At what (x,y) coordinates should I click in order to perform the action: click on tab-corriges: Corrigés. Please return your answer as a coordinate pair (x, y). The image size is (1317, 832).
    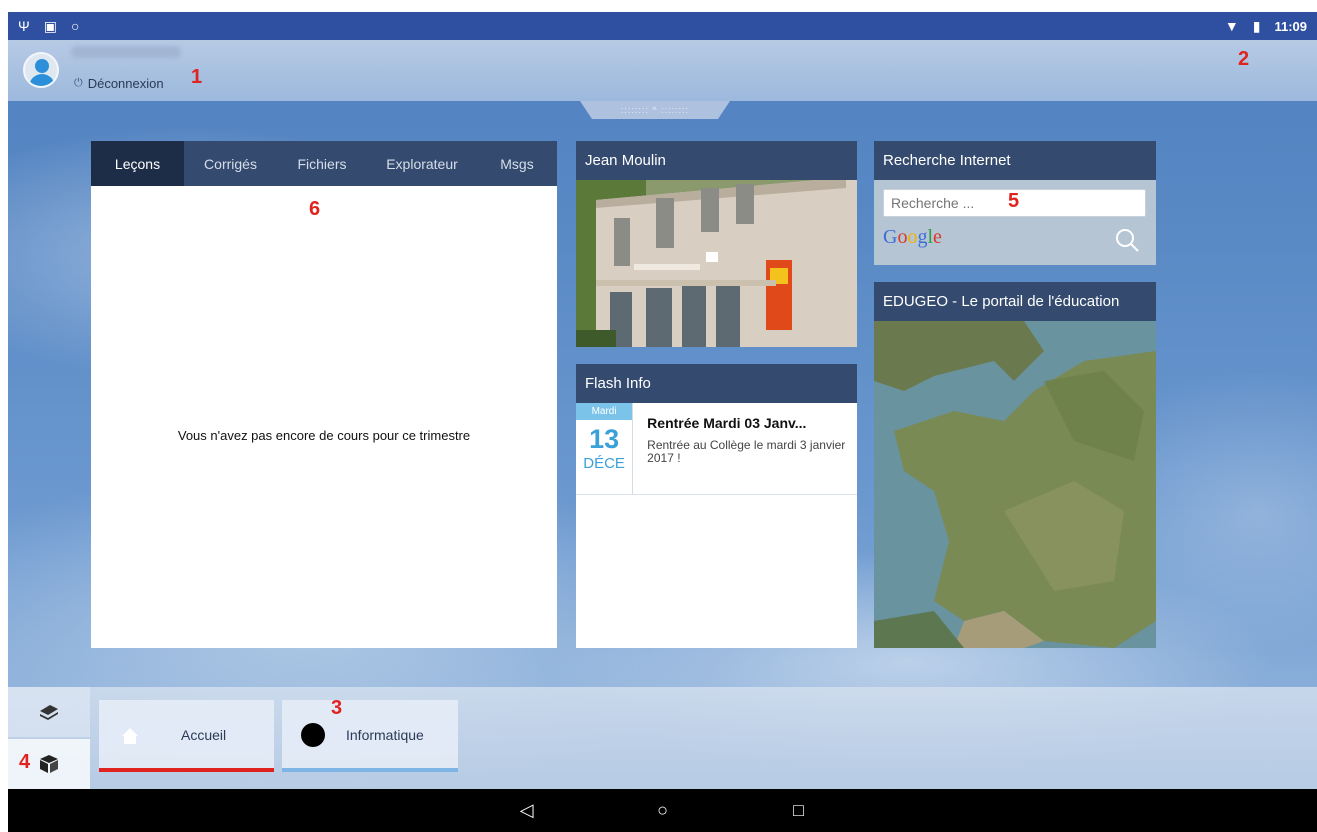
    Looking at the image, I should click on (230, 163).